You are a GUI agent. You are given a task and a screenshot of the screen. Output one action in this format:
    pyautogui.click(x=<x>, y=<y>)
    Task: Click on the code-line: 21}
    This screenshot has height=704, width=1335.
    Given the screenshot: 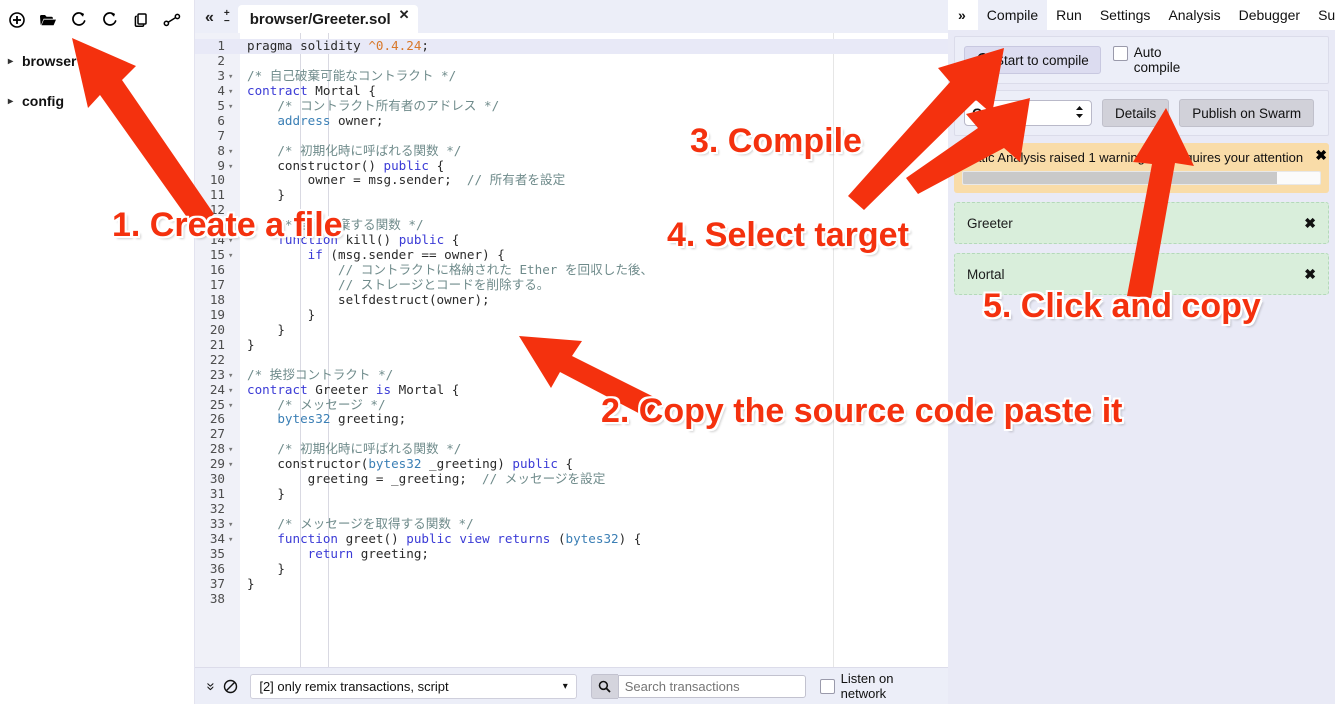 What is the action you would take?
    pyautogui.click(x=571, y=344)
    